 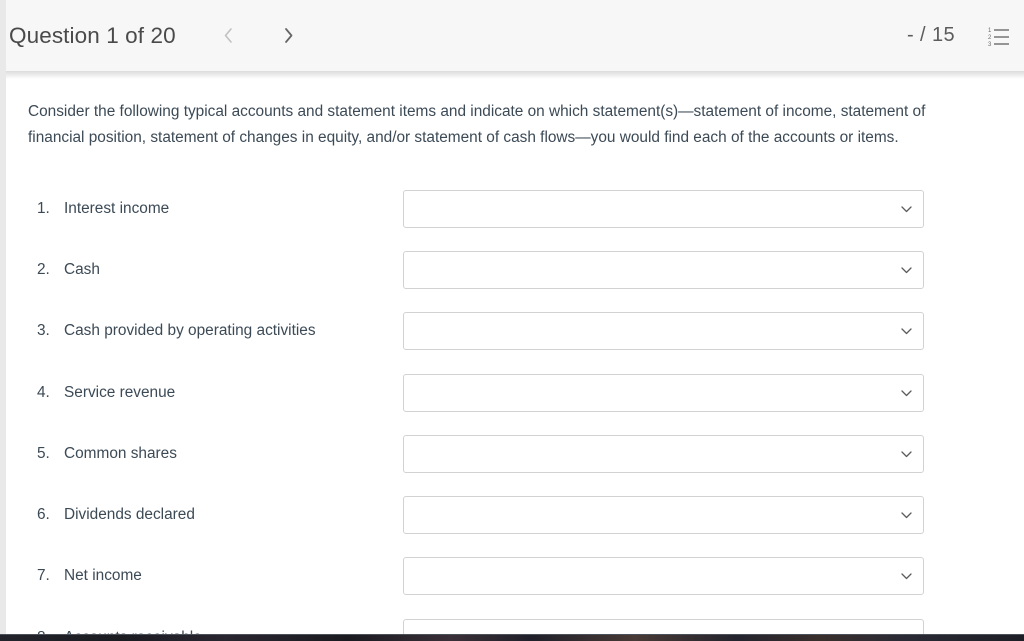 I want to click on score-display: - / 15, so click(x=931, y=35).